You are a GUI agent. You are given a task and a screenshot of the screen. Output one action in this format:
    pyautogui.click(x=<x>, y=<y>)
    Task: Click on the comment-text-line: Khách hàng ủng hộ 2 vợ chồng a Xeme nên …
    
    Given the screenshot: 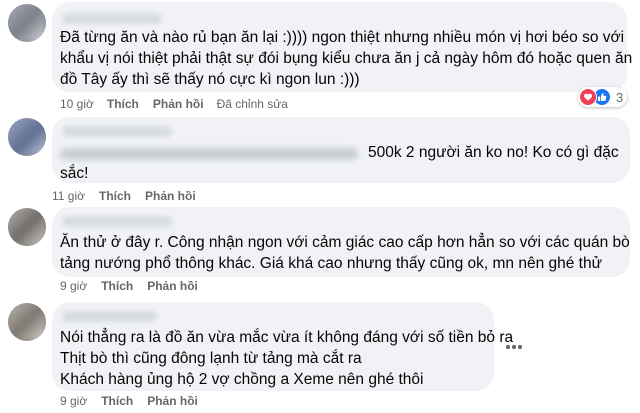 What is the action you would take?
    pyautogui.click(x=242, y=379)
    